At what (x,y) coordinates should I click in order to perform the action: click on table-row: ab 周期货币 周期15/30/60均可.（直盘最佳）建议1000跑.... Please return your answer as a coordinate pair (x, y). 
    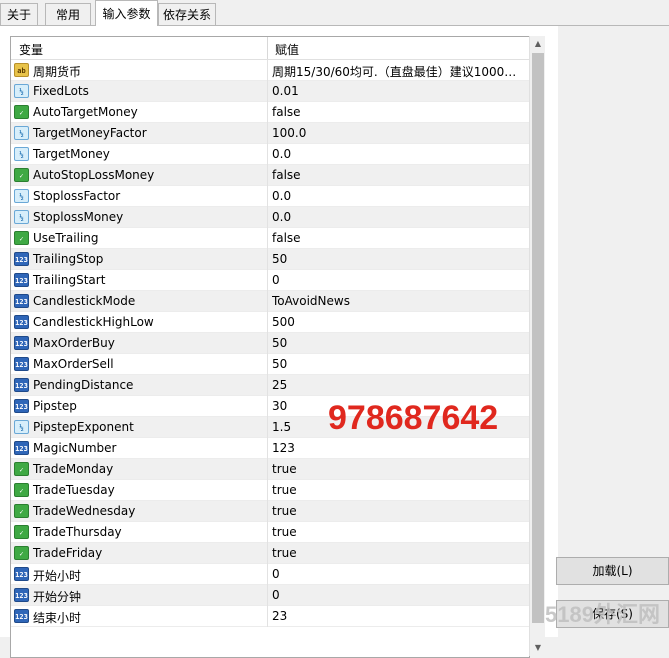
    Looking at the image, I should click on (270, 70).